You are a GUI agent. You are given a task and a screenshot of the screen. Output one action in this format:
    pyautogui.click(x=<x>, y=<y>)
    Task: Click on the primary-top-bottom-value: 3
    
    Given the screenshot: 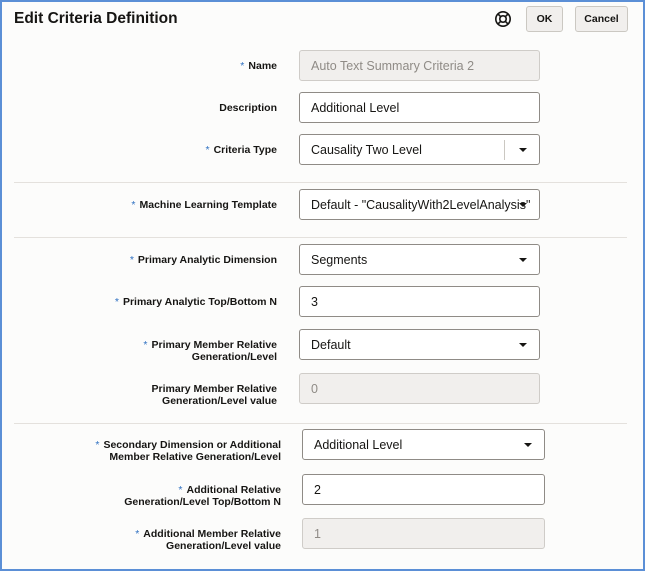 What is the action you would take?
    pyautogui.click(x=314, y=301)
    